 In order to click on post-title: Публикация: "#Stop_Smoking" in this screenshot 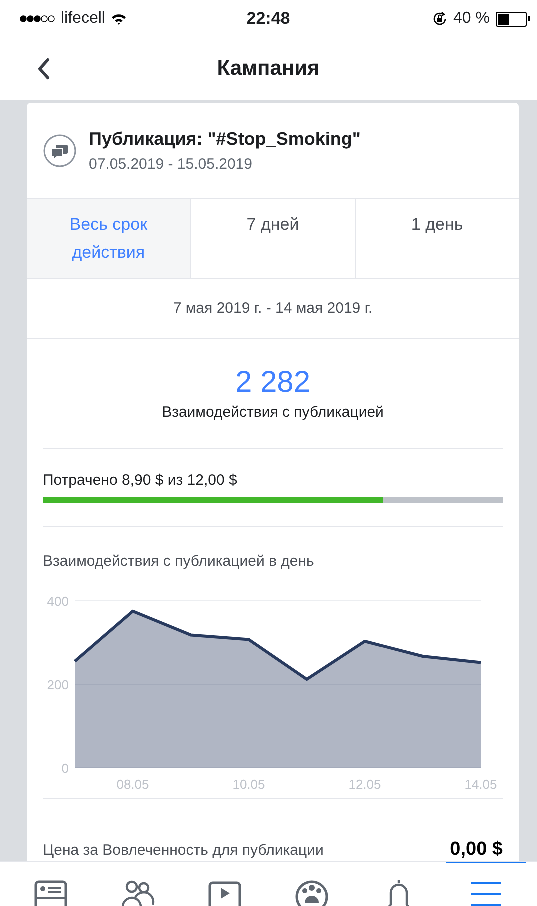, I will do `click(225, 139)`.